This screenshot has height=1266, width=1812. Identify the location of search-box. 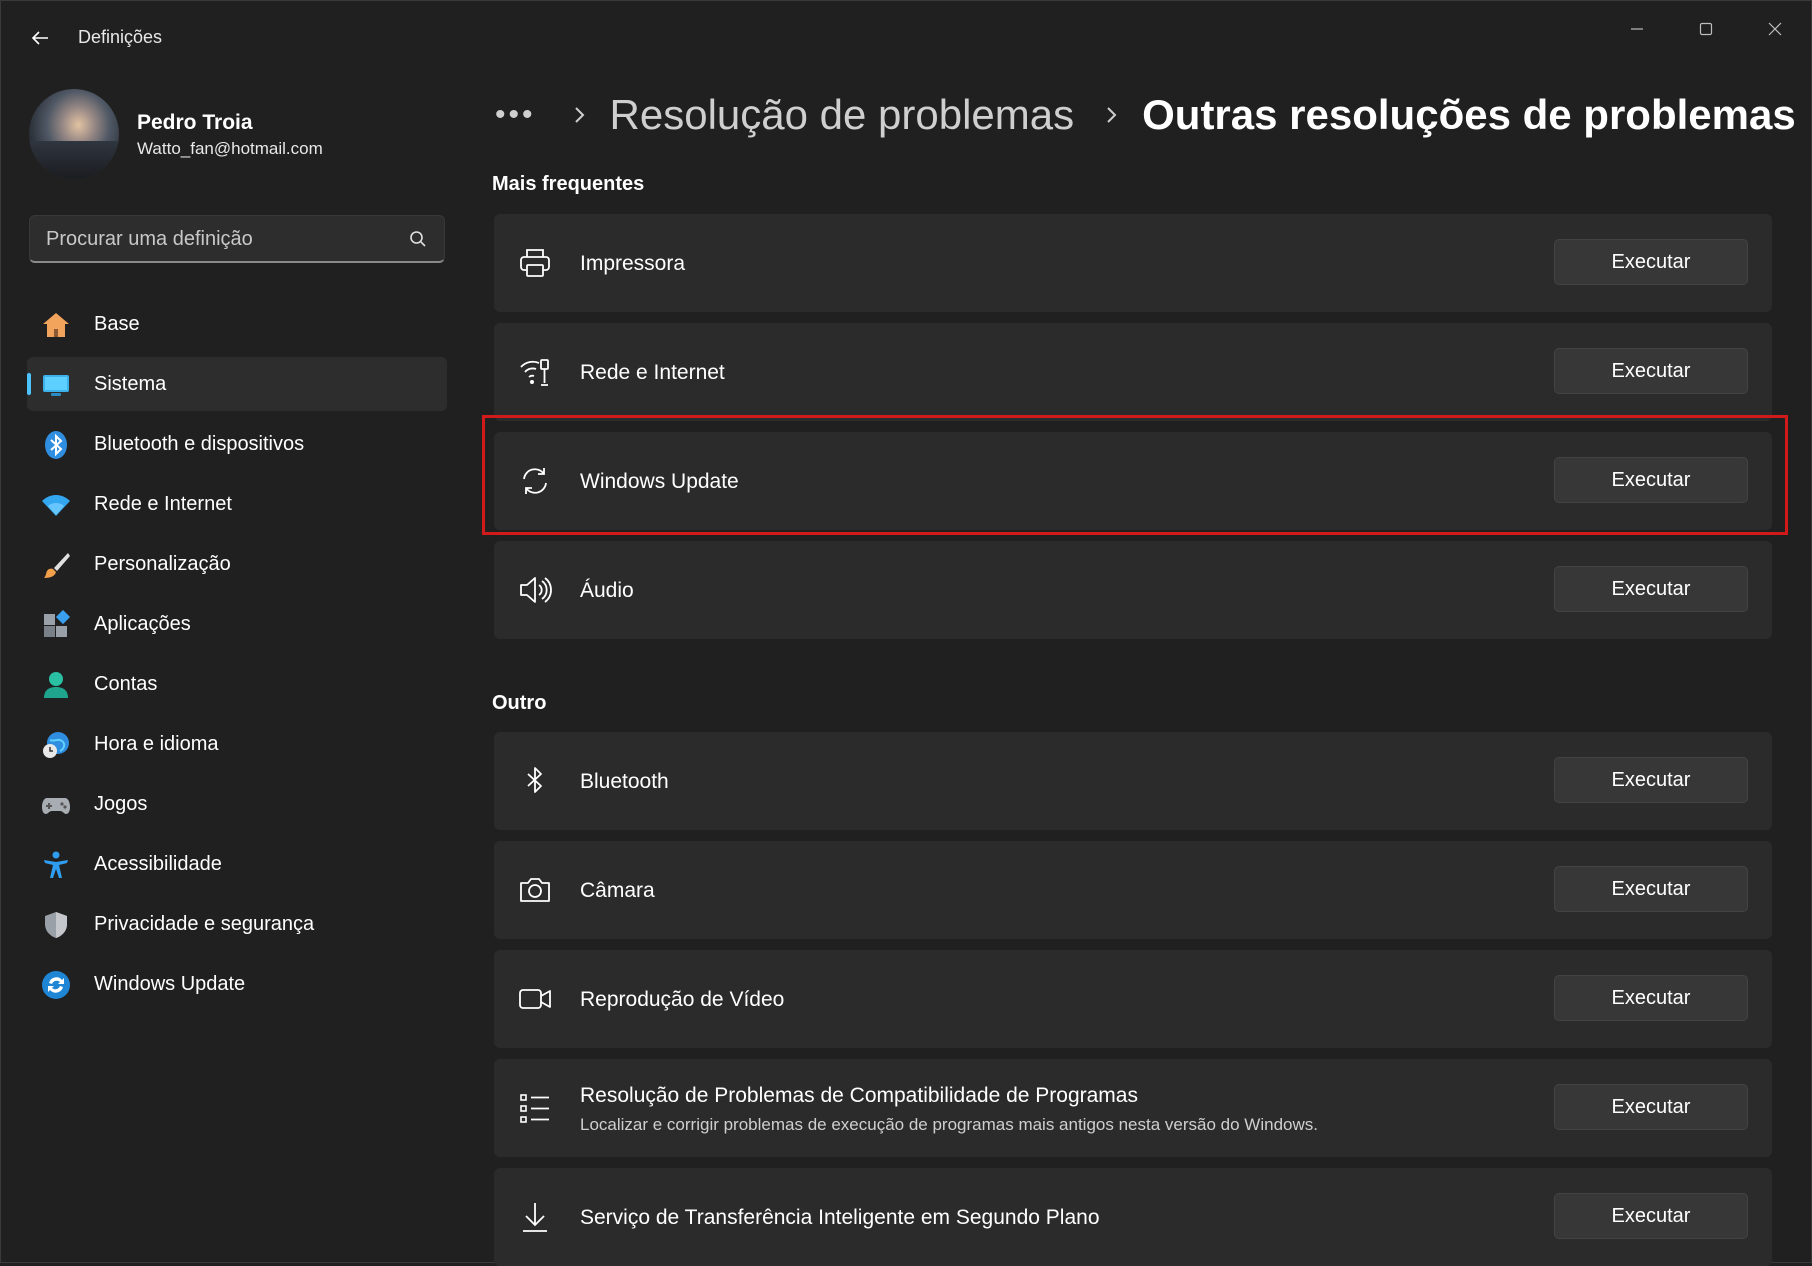
(237, 239).